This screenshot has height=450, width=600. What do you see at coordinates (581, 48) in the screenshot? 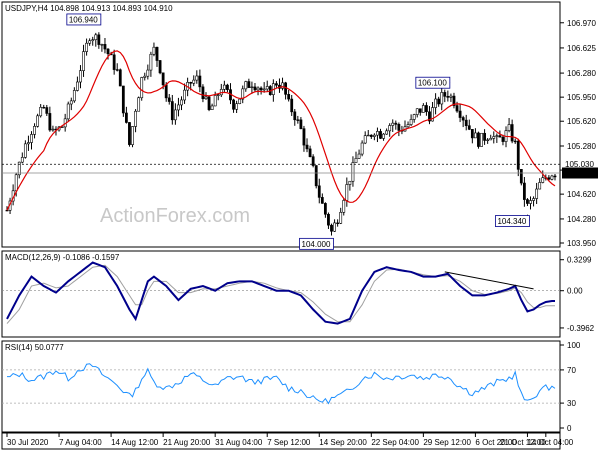
I see `y-tick-label: 106.625` at bounding box center [581, 48].